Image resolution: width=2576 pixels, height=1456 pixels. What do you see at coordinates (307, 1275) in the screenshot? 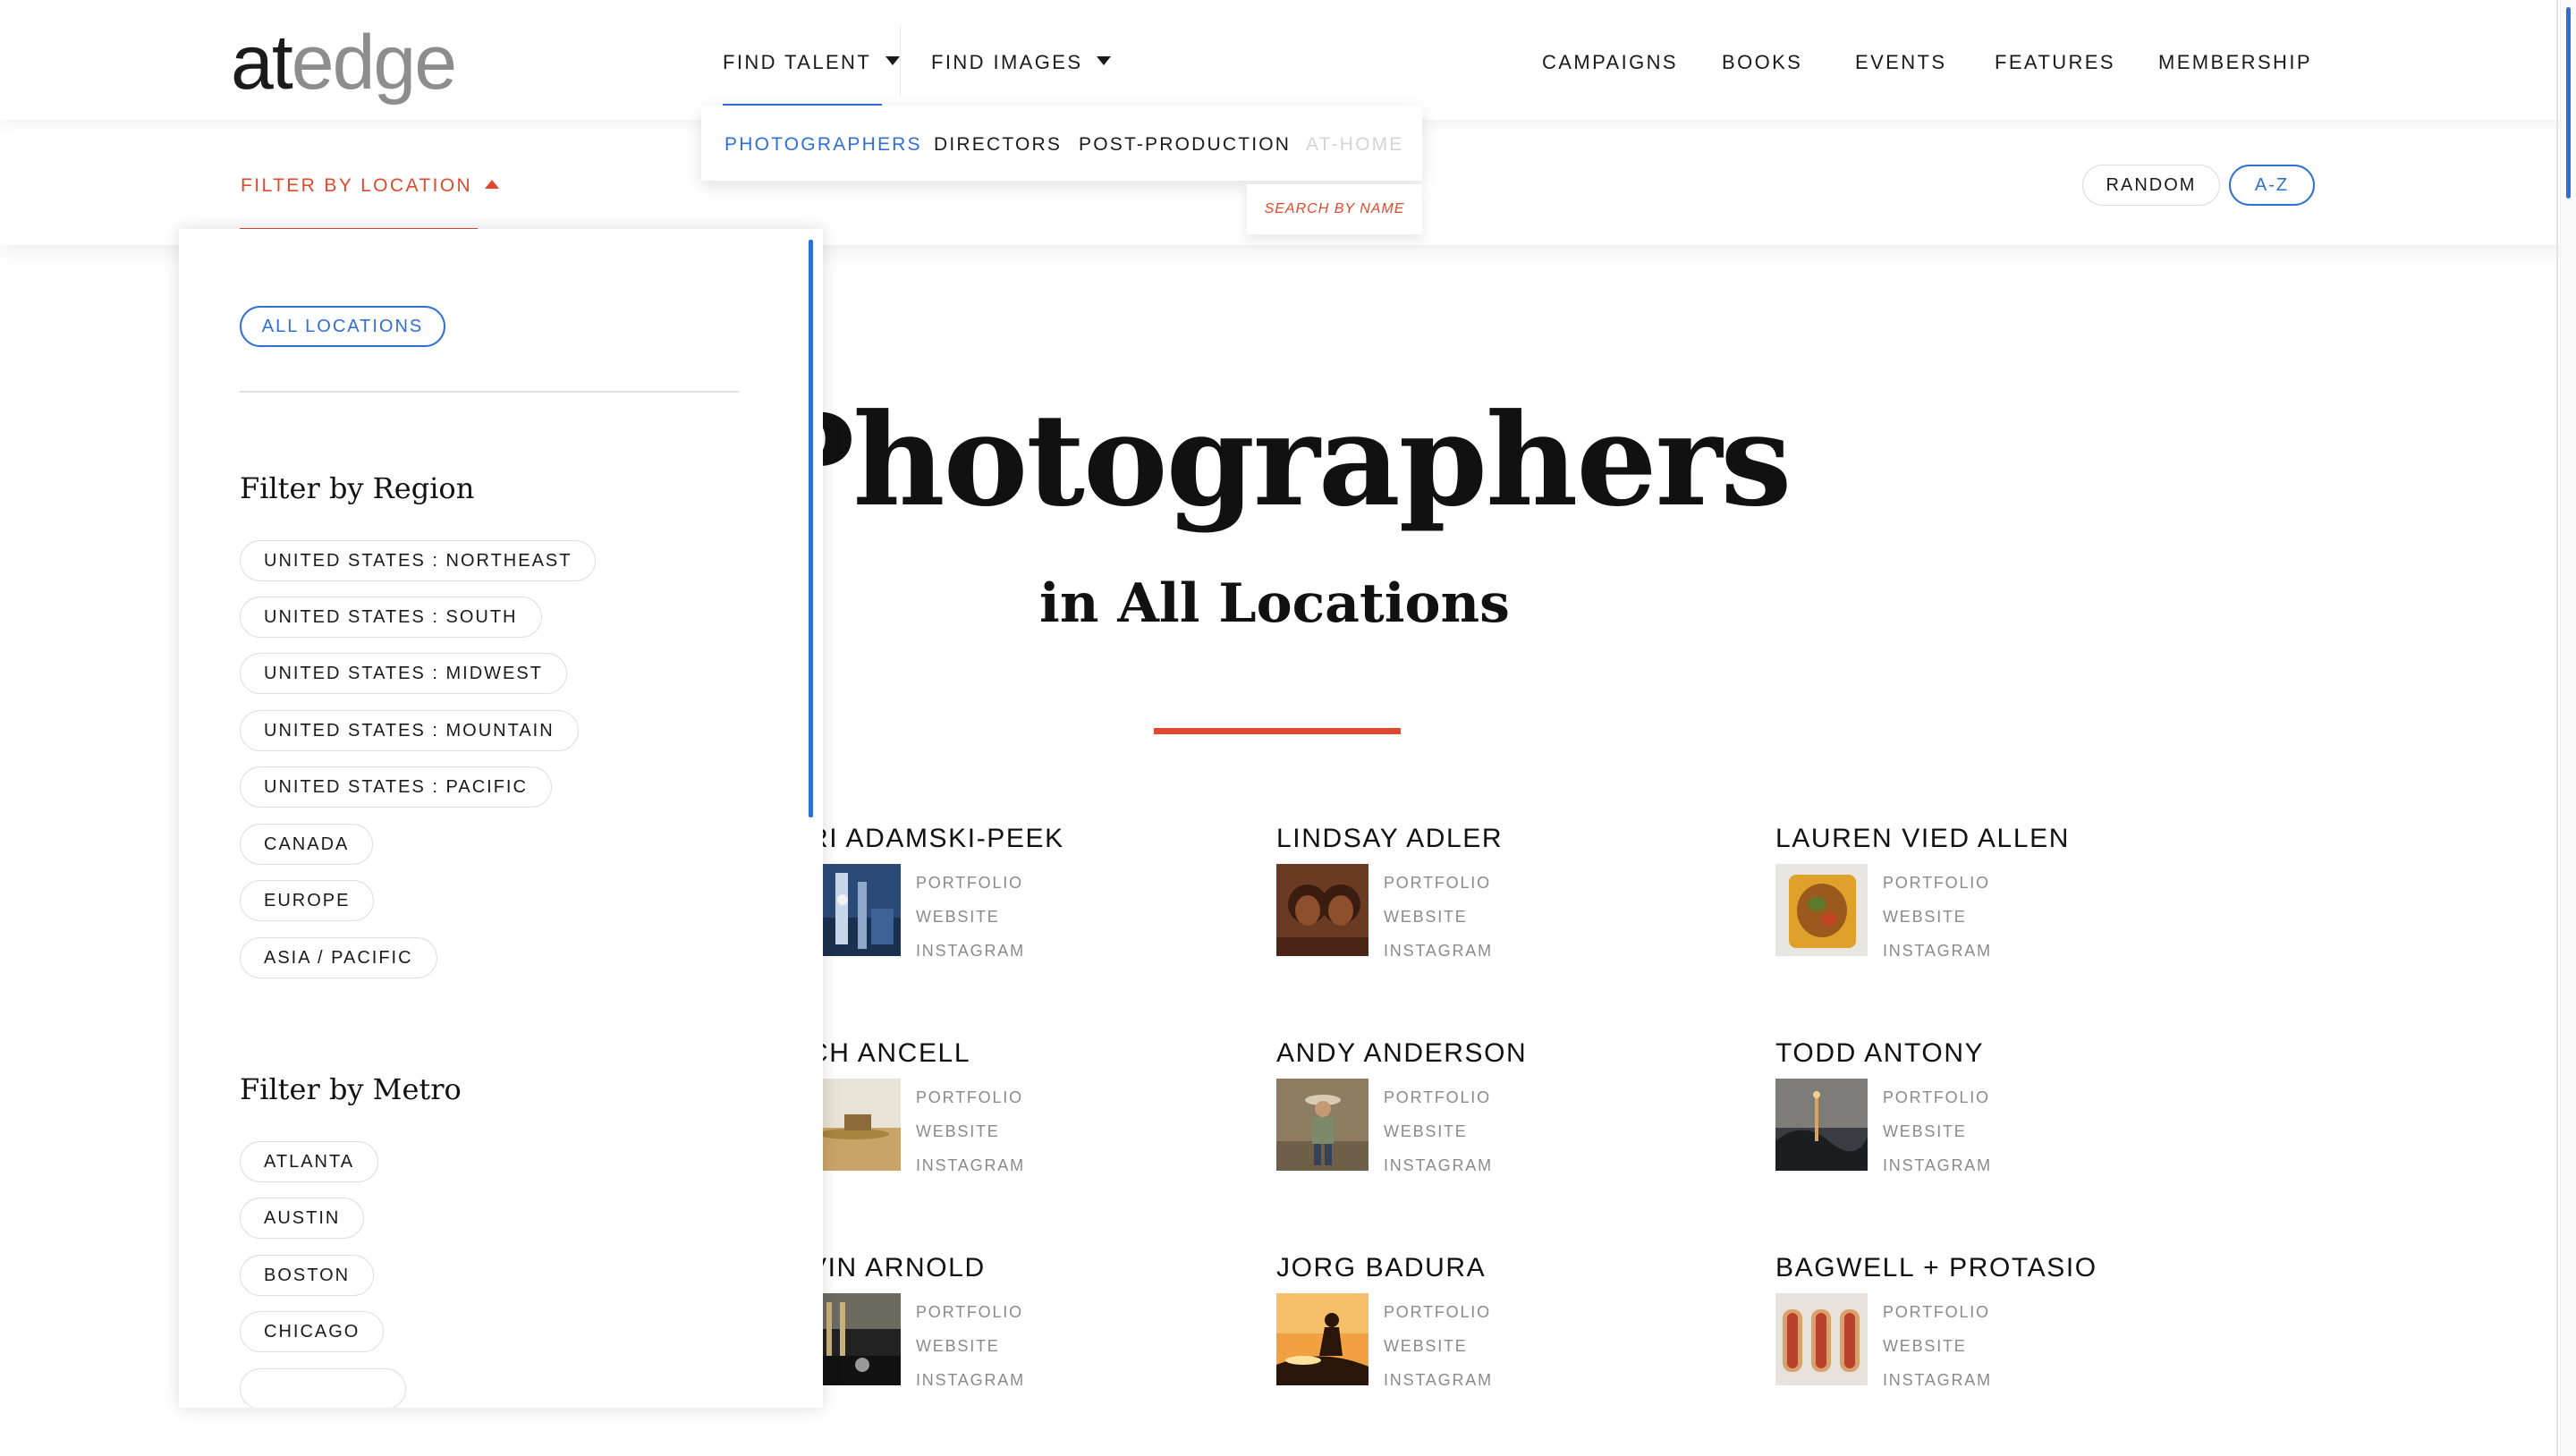
I see `metro-pill: BOSTON` at bounding box center [307, 1275].